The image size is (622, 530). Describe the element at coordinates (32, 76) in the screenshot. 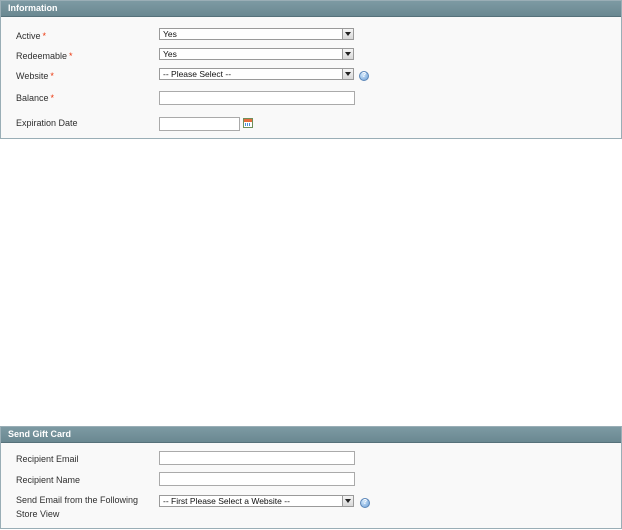

I see `website-label-text: Website` at that location.